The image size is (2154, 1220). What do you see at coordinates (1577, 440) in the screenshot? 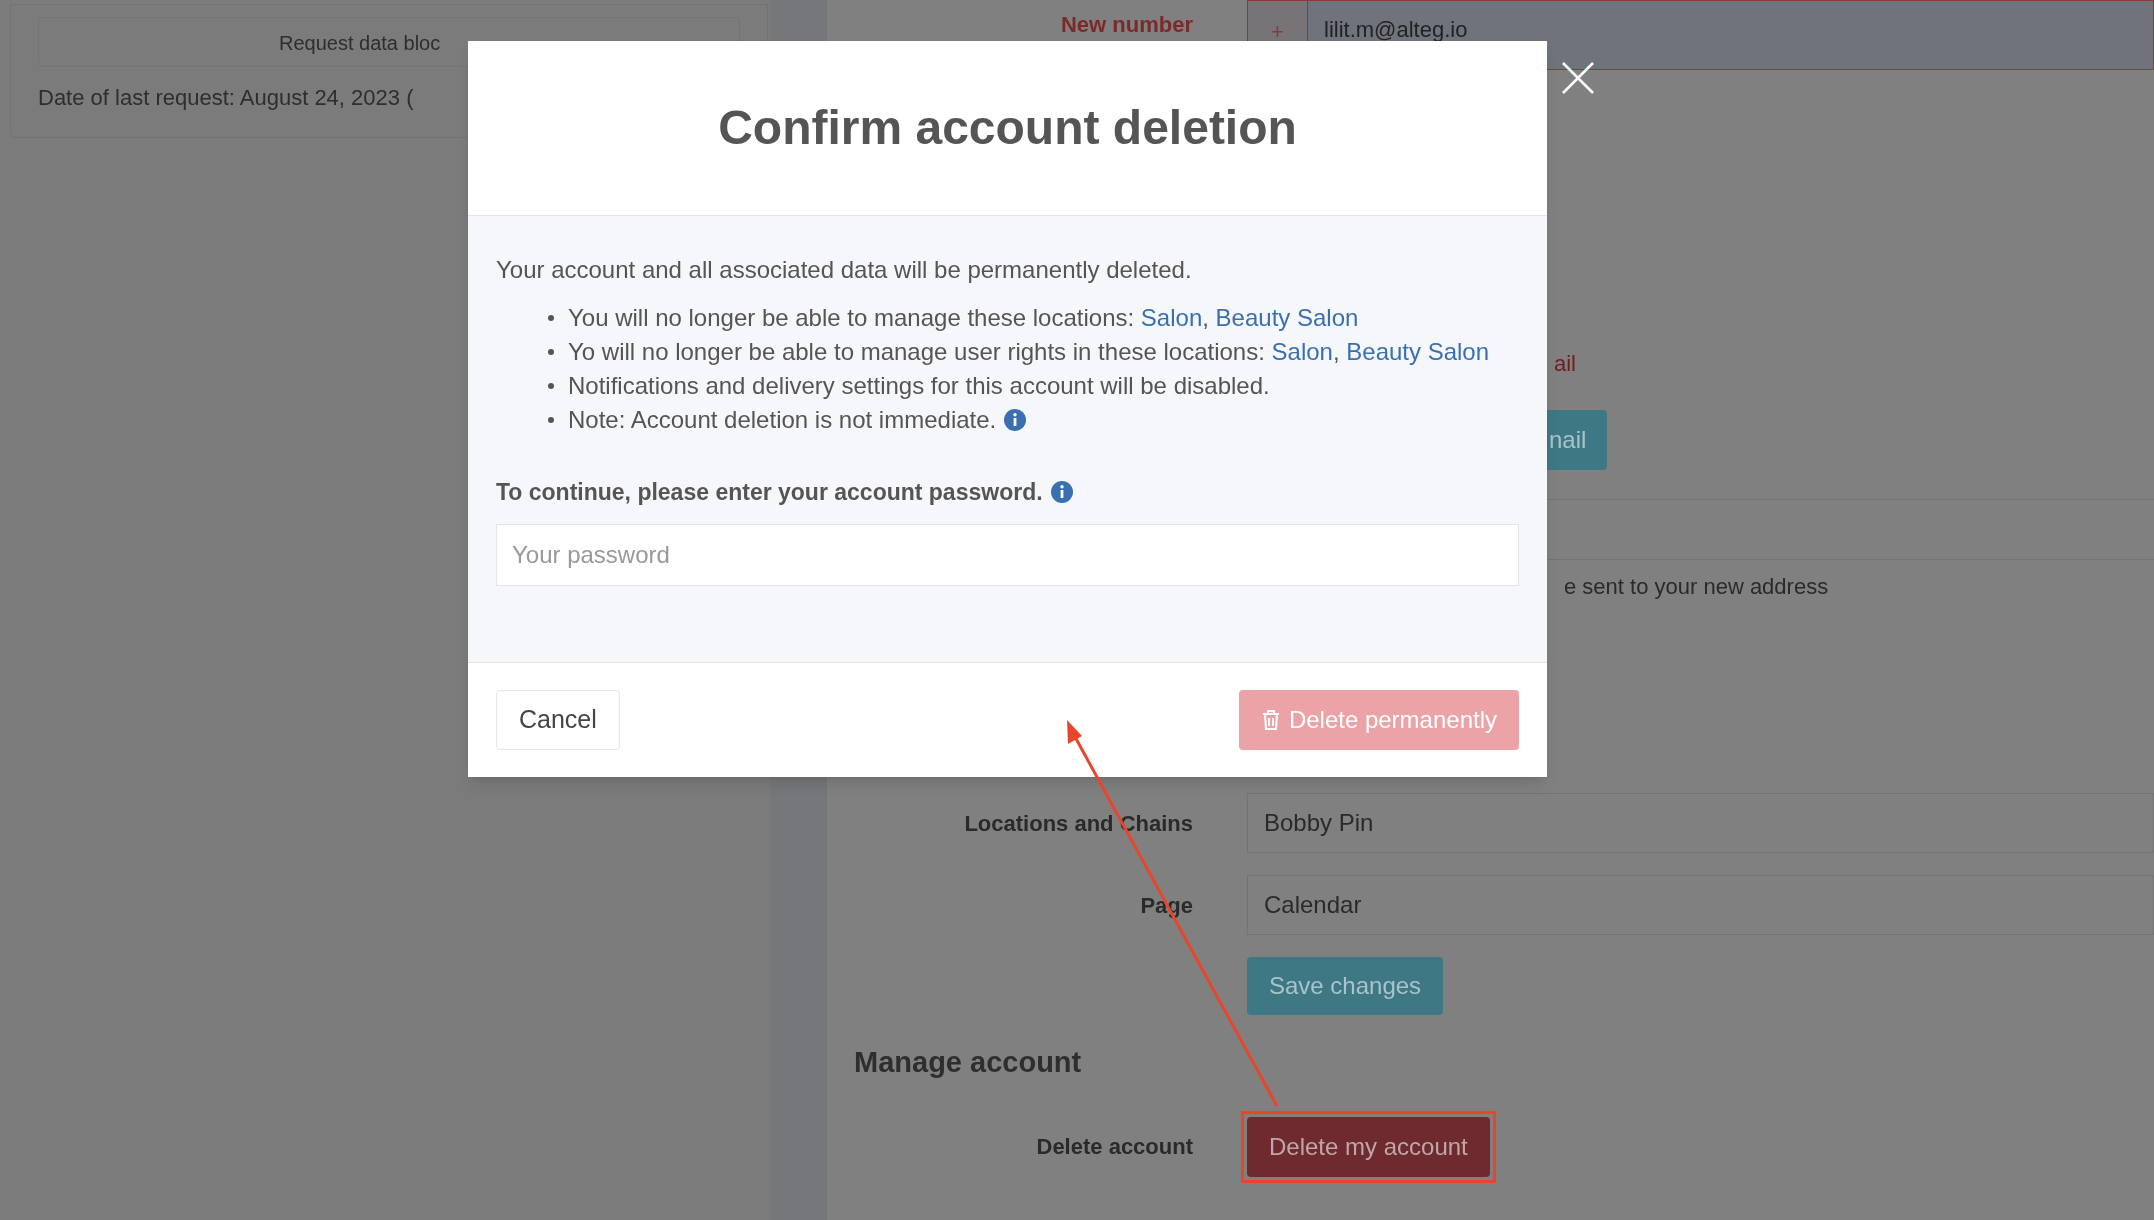
I see `email-button: nail` at bounding box center [1577, 440].